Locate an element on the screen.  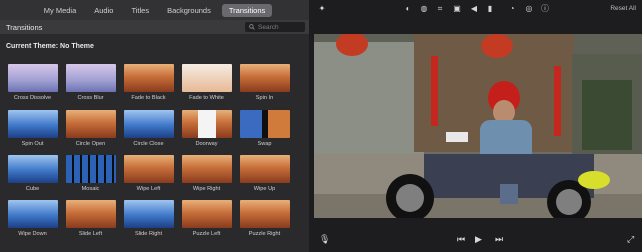
transition-label: Wipe Left is located at coordinates (148, 189).